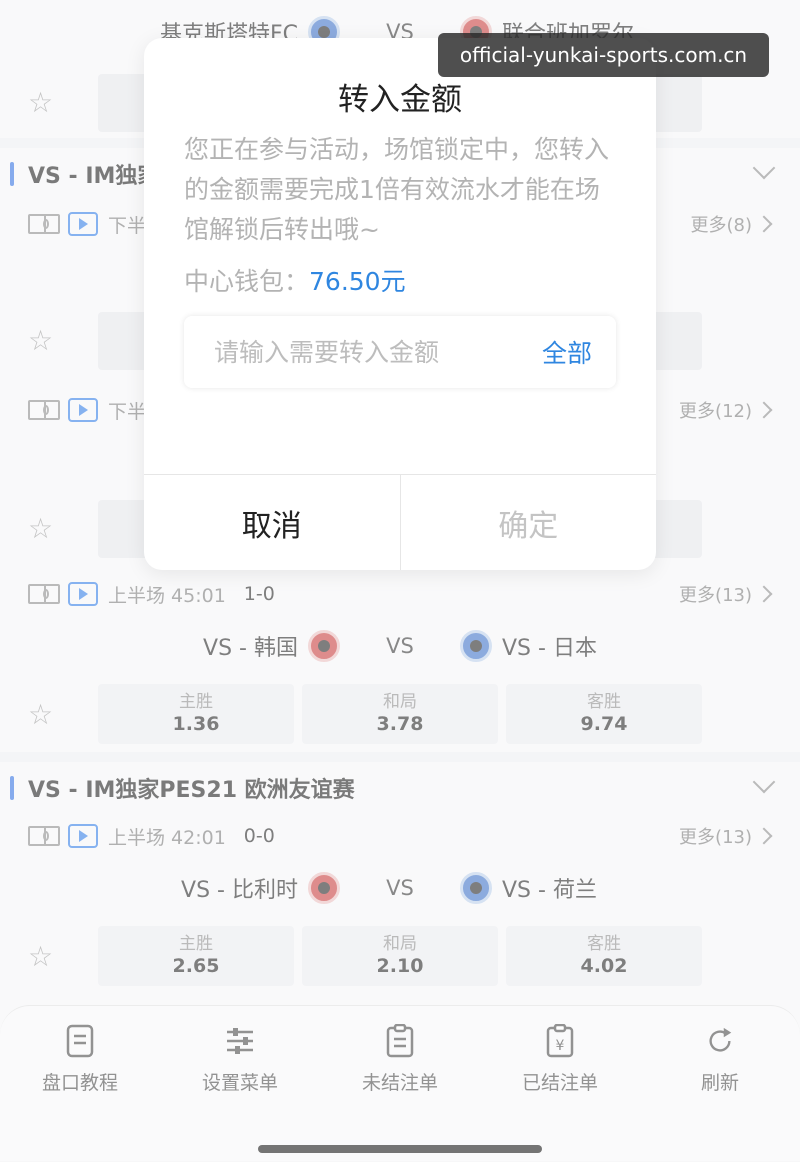 The image size is (800, 1162). I want to click on dialog-title: 转入金额, so click(400, 100).